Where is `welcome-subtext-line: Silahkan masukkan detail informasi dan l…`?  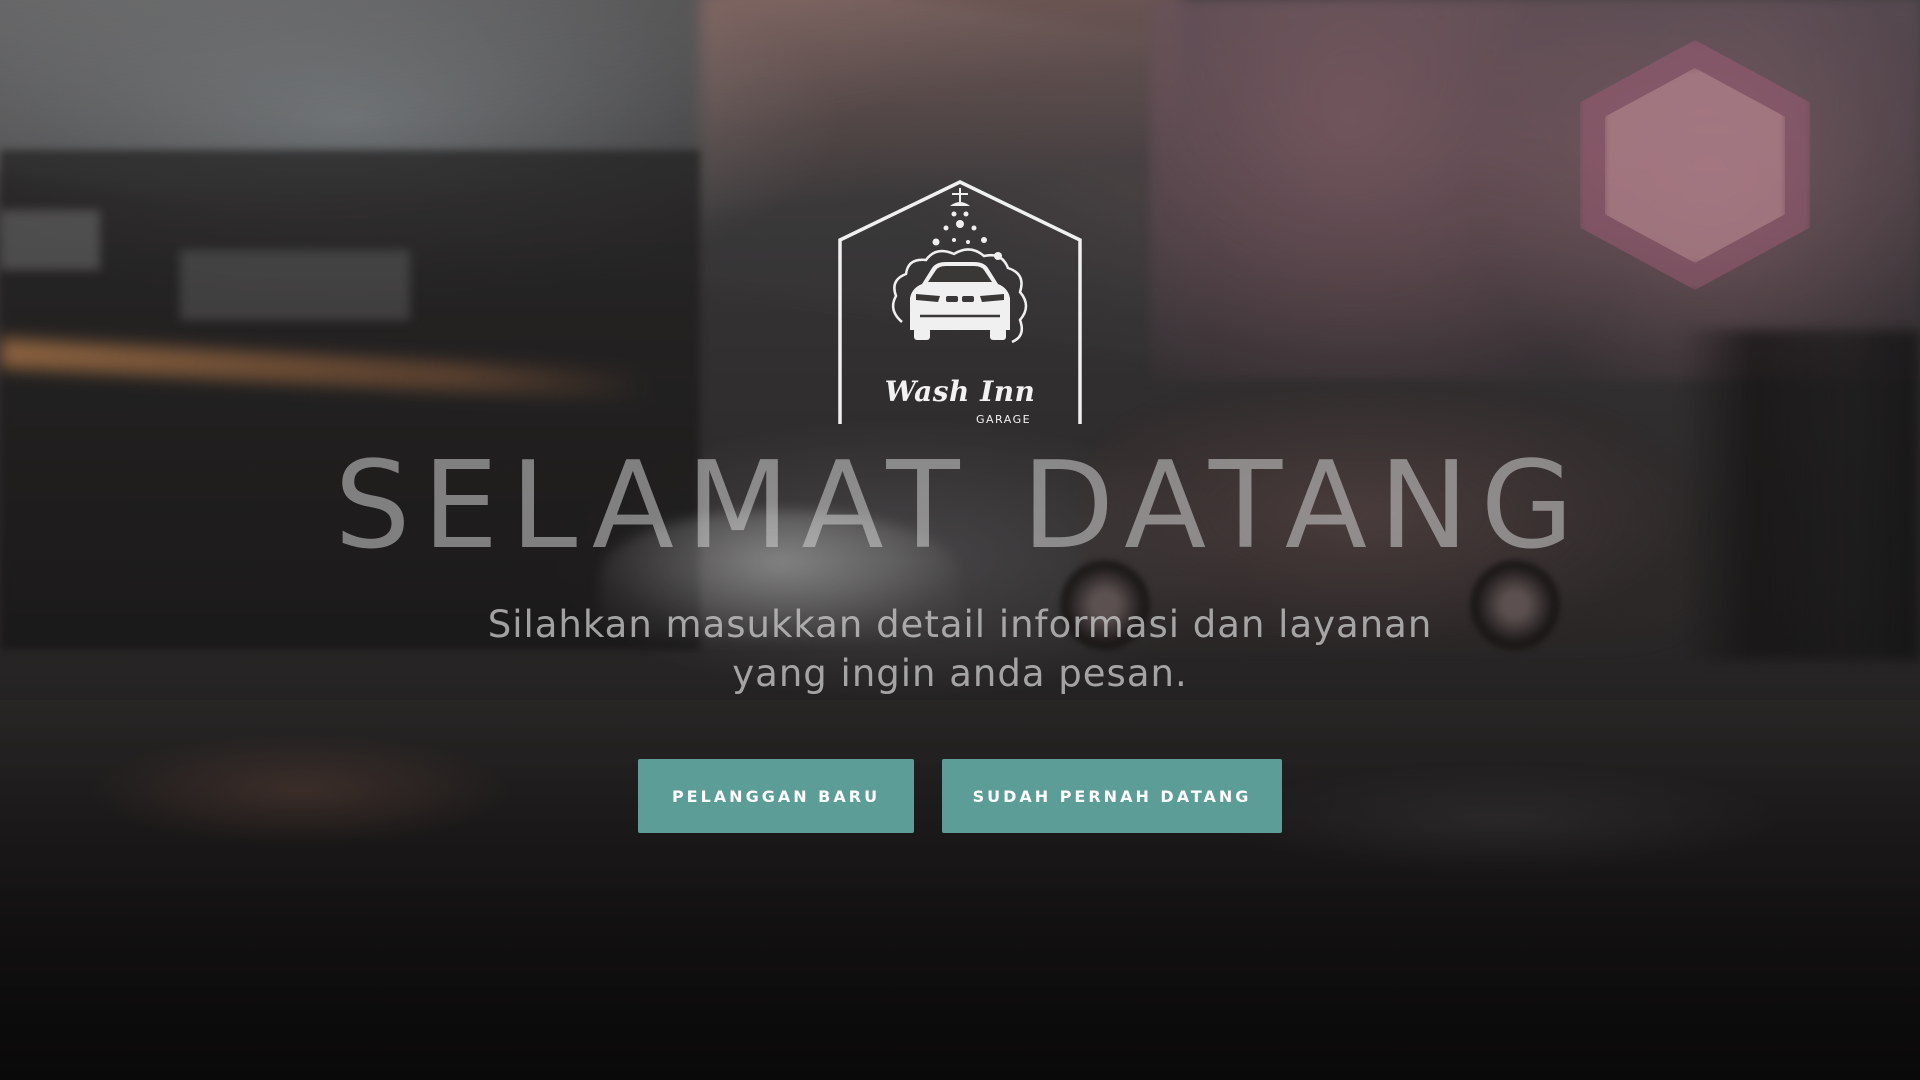 welcome-subtext-line: Silahkan masukkan detail informasi dan l… is located at coordinates (960, 624).